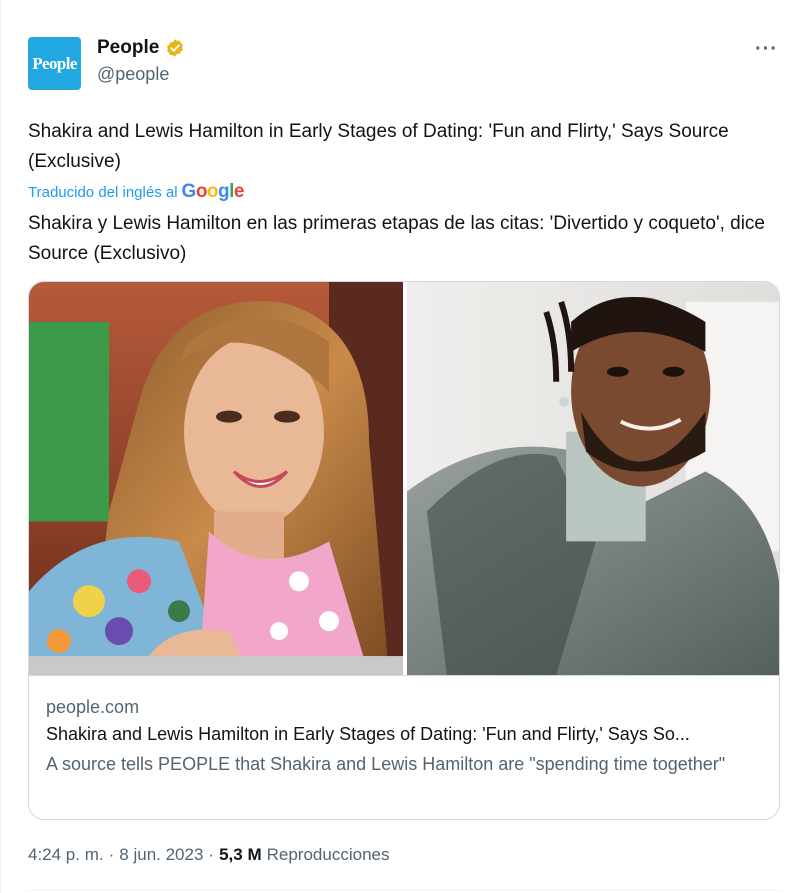  What do you see at coordinates (66, 855) in the screenshot?
I see `tweet-time: 4:24 p. m.` at bounding box center [66, 855].